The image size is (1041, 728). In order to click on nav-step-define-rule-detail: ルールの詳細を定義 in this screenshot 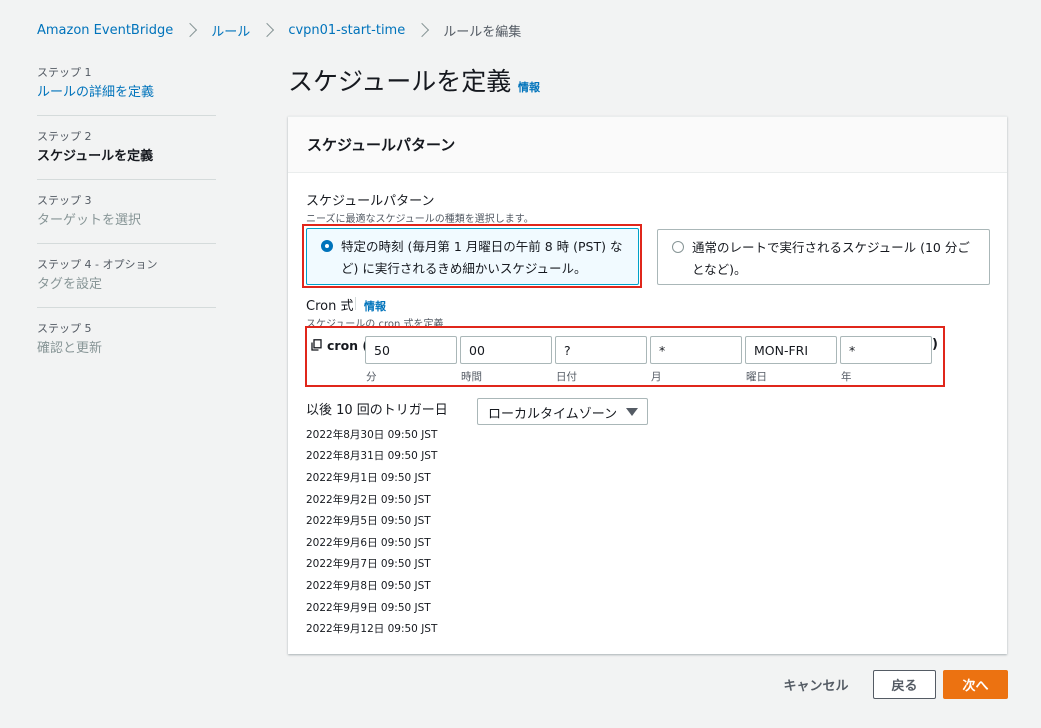, I will do `click(126, 93)`.